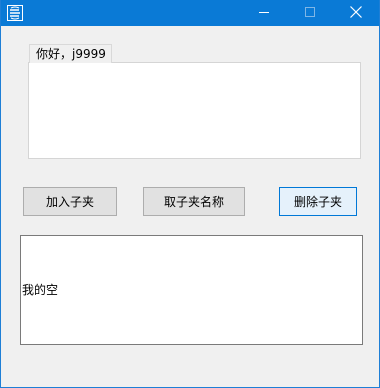  What do you see at coordinates (190, 13) in the screenshot?
I see `title-bar` at bounding box center [190, 13].